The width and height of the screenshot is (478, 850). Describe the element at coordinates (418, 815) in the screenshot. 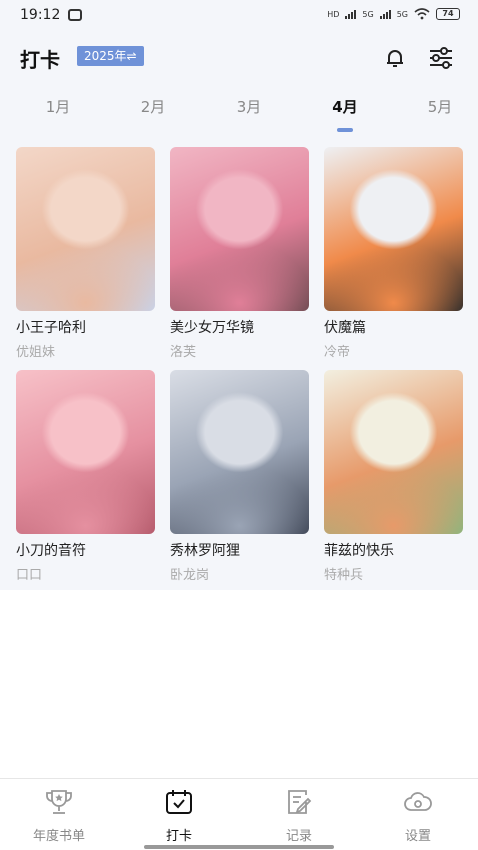

I see `nav-item-settings: 设置` at that location.